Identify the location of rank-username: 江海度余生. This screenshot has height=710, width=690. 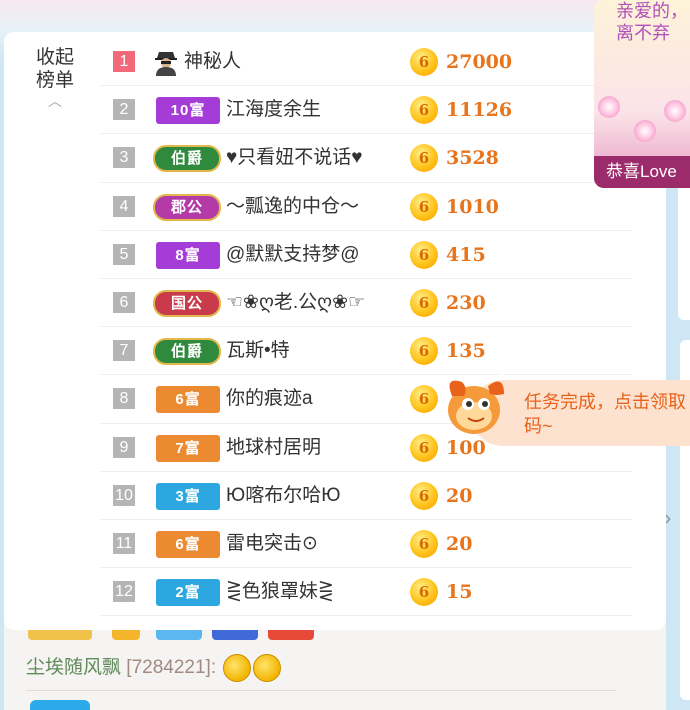
(273, 110).